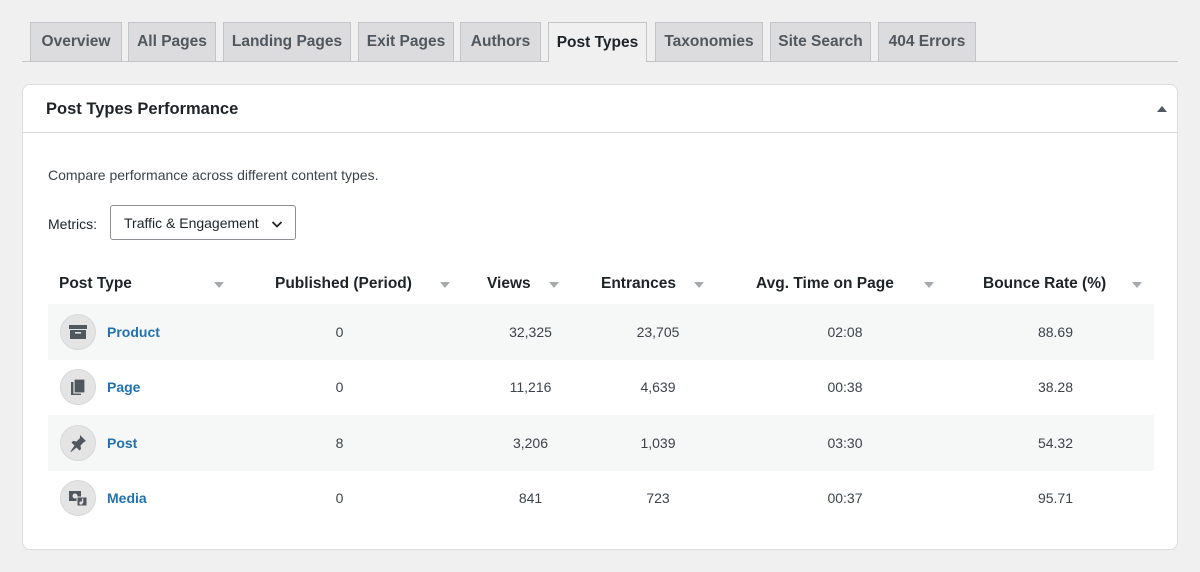 Image resolution: width=1200 pixels, height=572 pixels. Describe the element at coordinates (1055, 498) in the screenshot. I see `bounce-rate-cell: 95.71` at that location.